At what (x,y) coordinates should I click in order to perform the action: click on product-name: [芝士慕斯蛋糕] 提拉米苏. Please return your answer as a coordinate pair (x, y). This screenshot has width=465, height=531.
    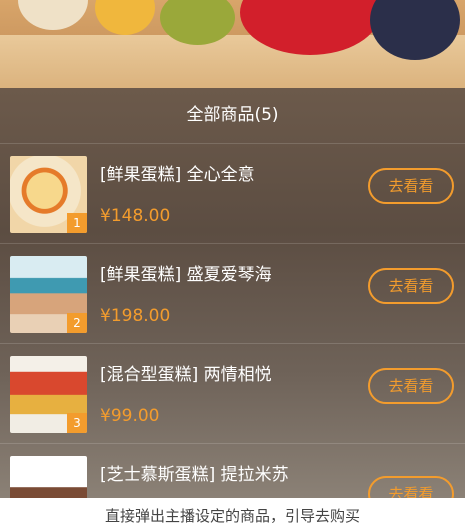
    Looking at the image, I should click on (194, 475).